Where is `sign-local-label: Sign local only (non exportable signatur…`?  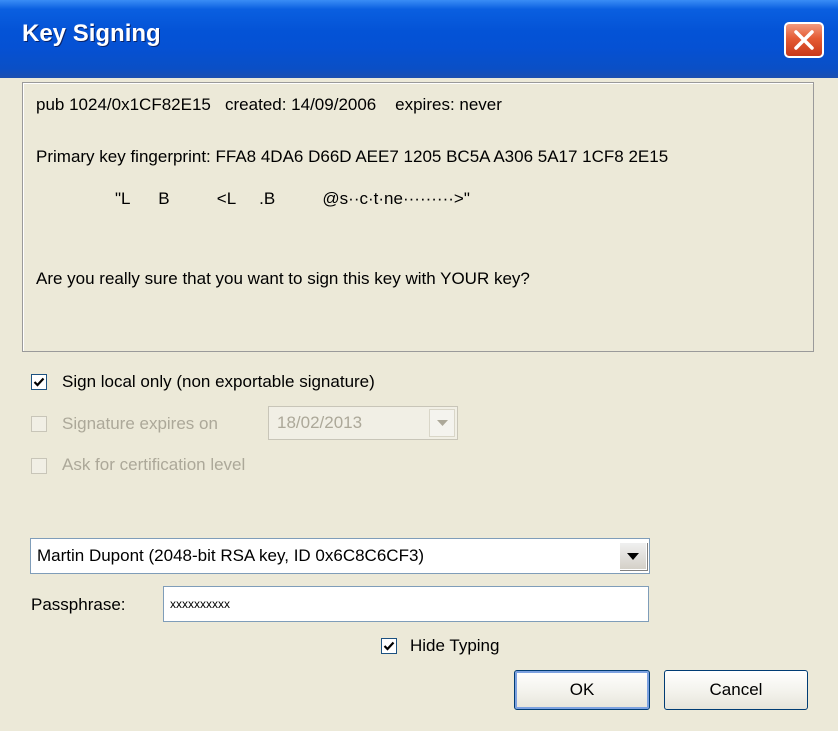 sign-local-label: Sign local only (non exportable signatur… is located at coordinates (218, 382).